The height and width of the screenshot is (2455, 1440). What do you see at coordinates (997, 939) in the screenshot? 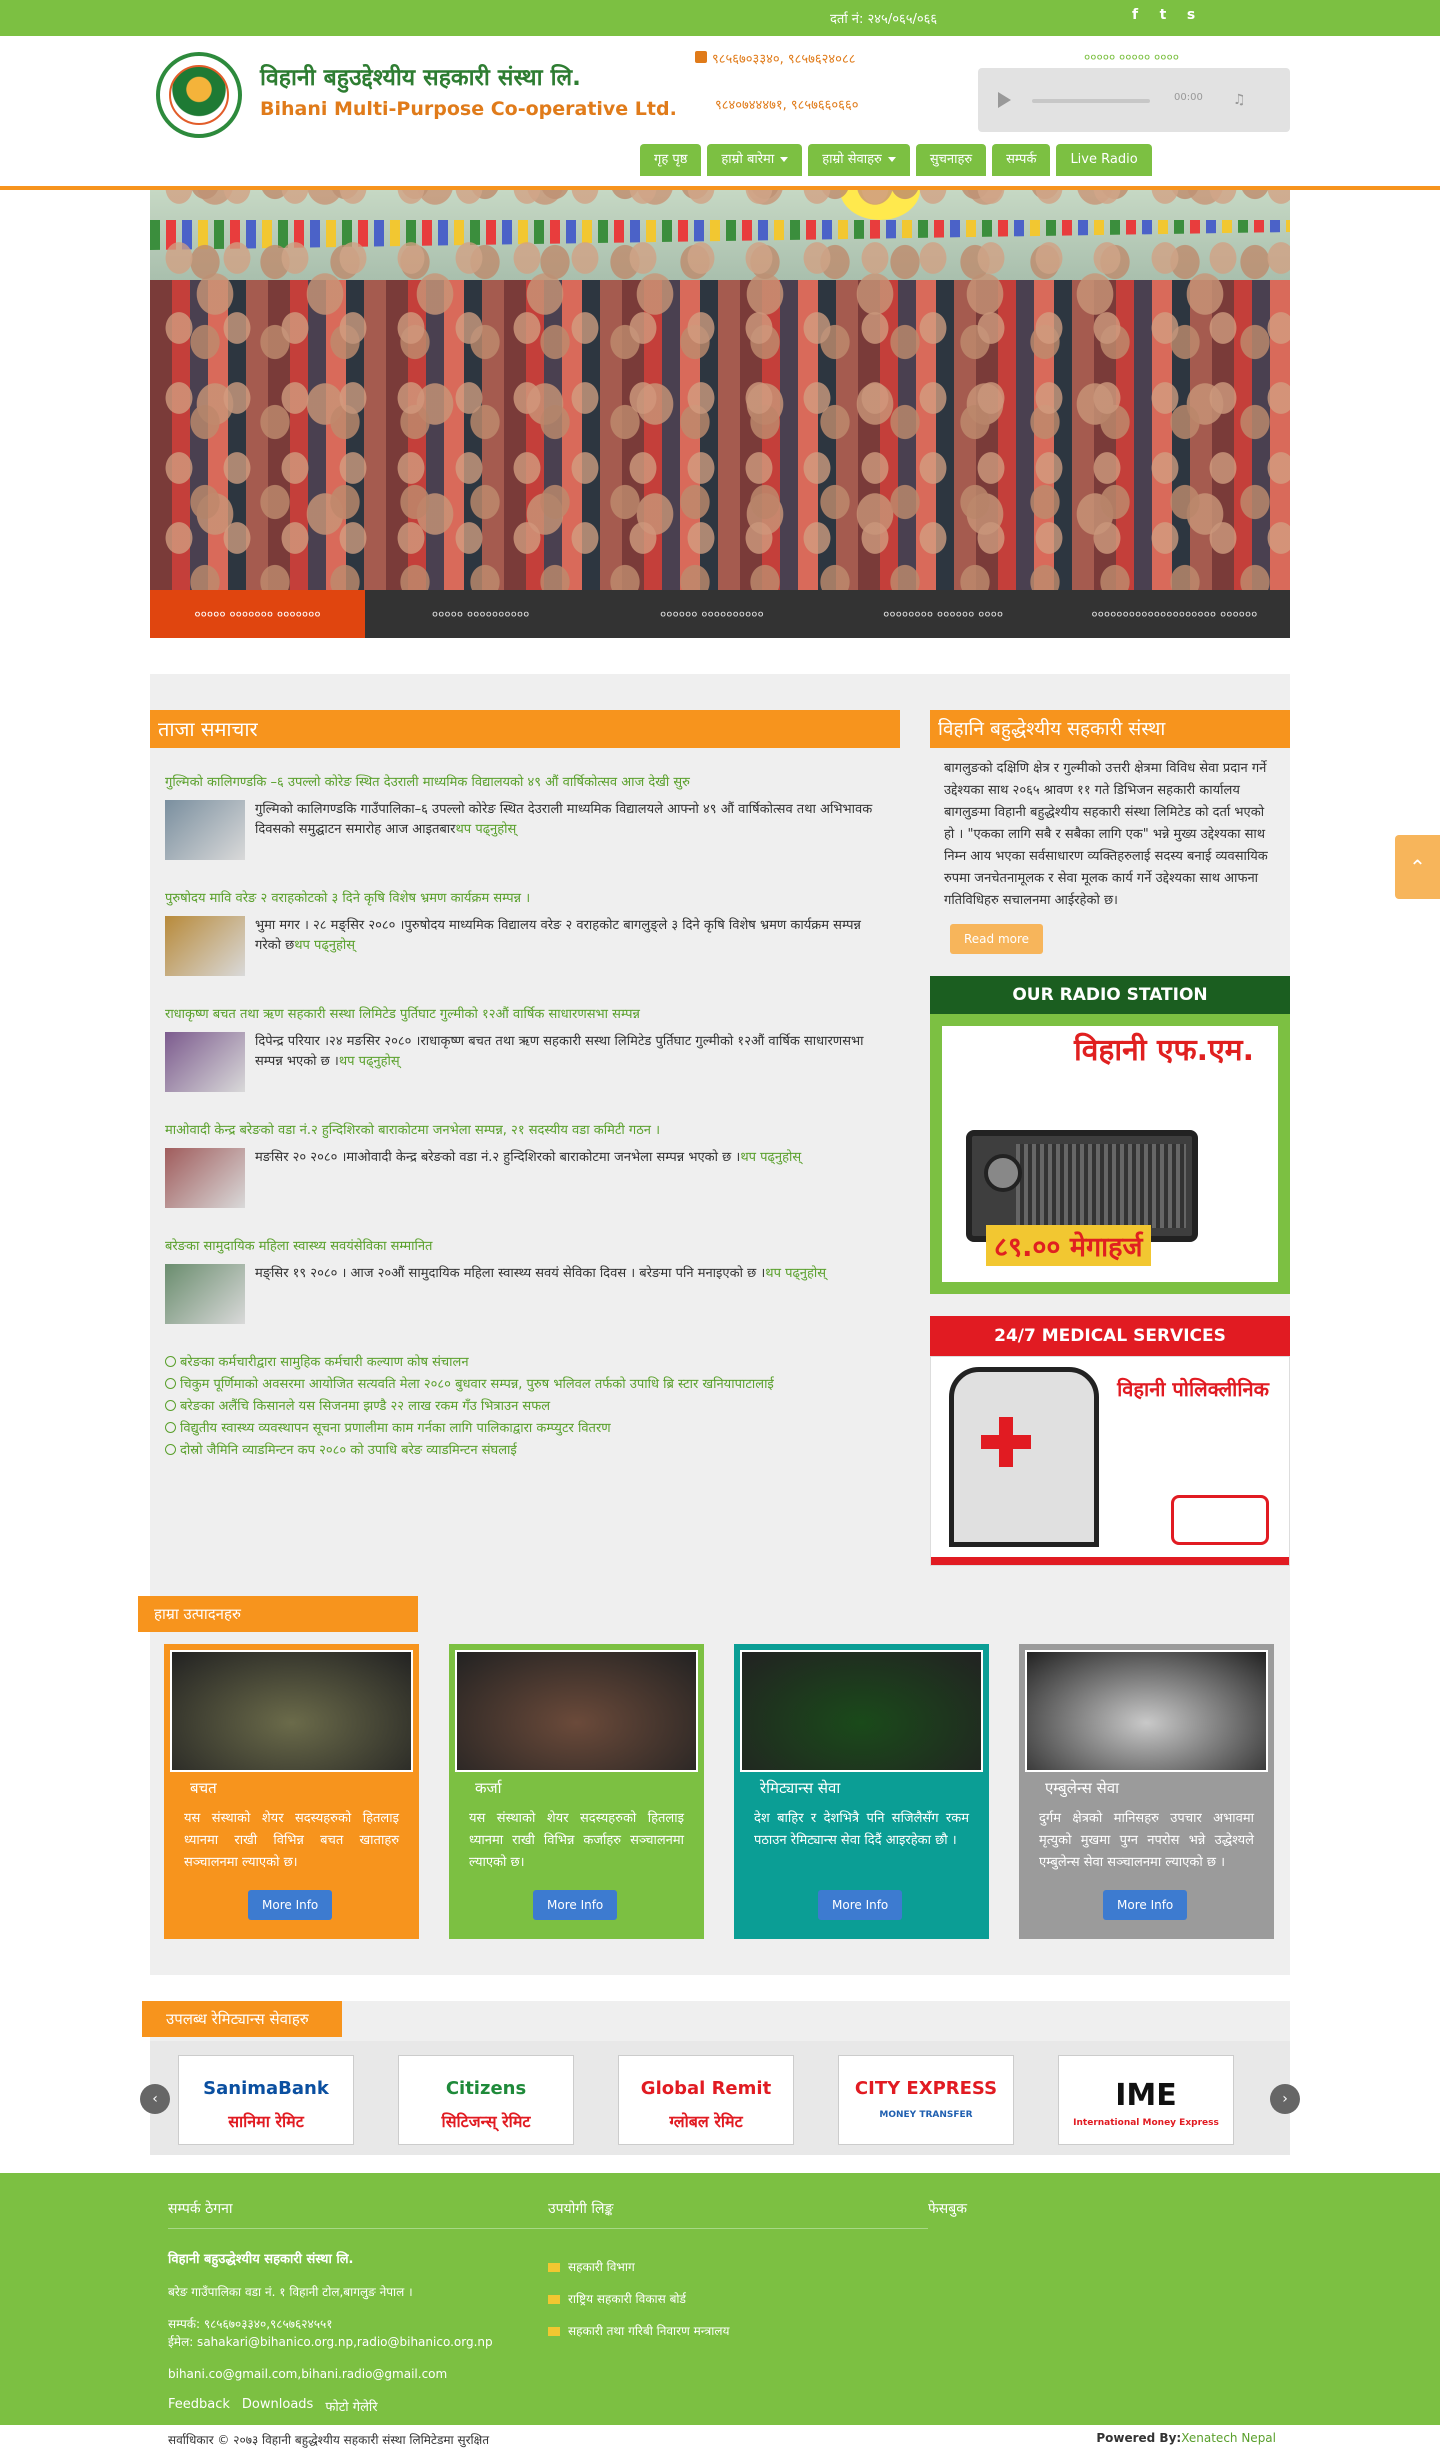
I see `read-more-button: Read more` at bounding box center [997, 939].